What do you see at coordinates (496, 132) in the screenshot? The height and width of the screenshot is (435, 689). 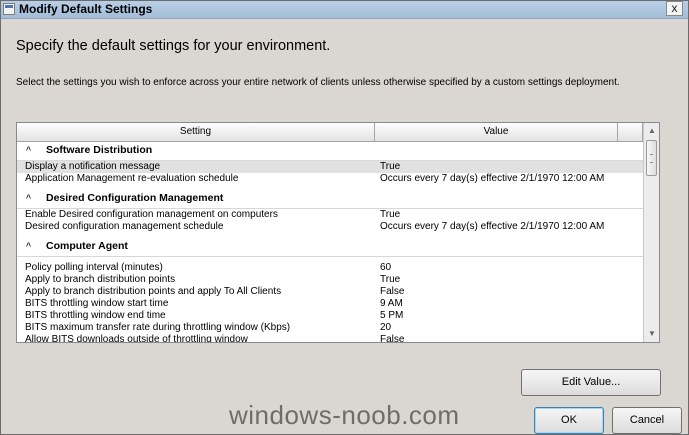 I see `column-header-value: Value` at bounding box center [496, 132].